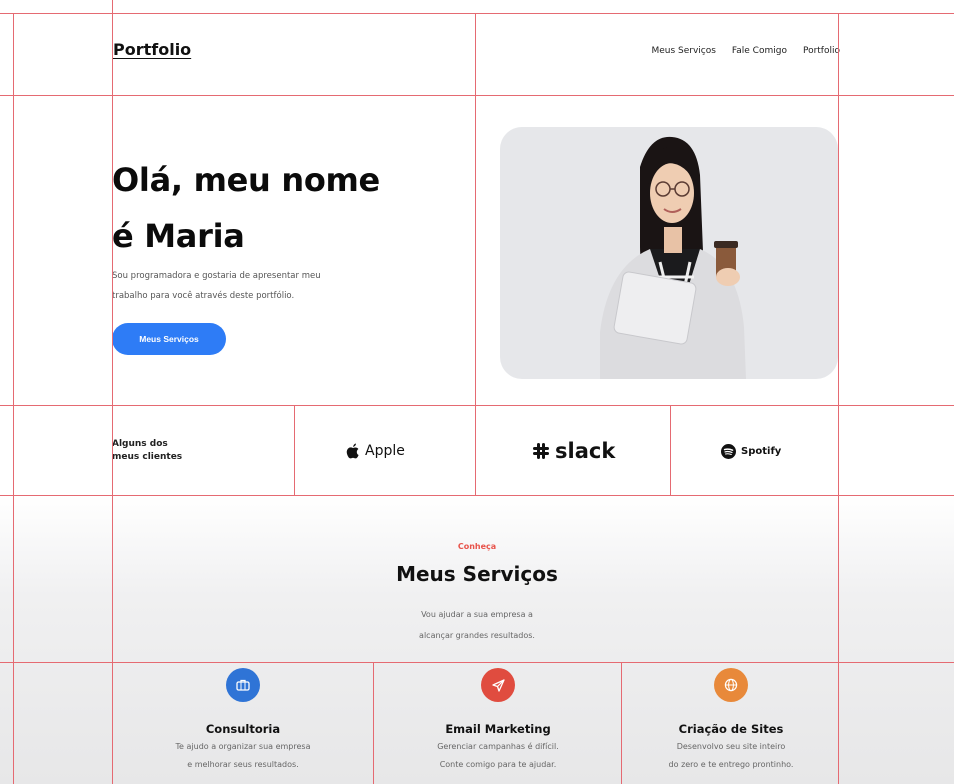 Image resolution: width=954 pixels, height=784 pixels. Describe the element at coordinates (728, 451) in the screenshot. I see `spotify-icon` at that location.